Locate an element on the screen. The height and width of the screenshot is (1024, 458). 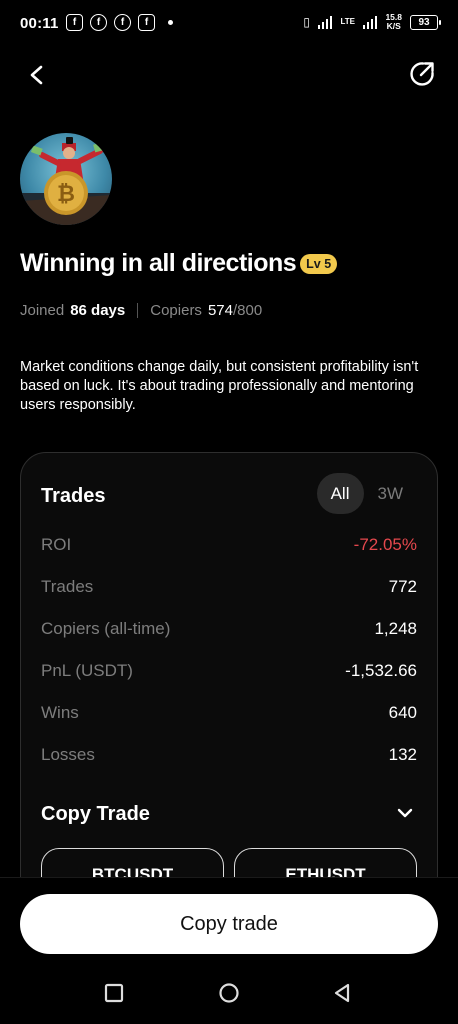
stat-row-losses: Losses 132 is located at coordinates (229, 755).